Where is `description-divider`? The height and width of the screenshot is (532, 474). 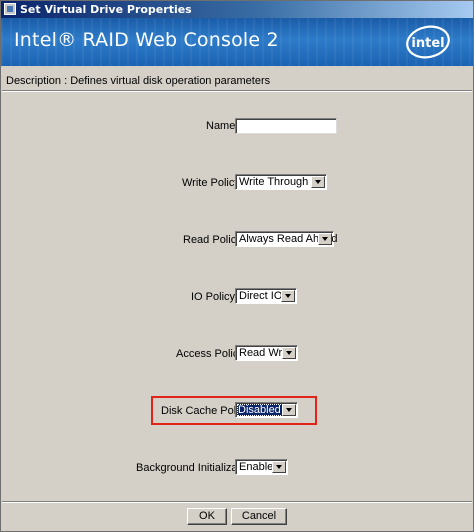
description-divider is located at coordinates (237, 91).